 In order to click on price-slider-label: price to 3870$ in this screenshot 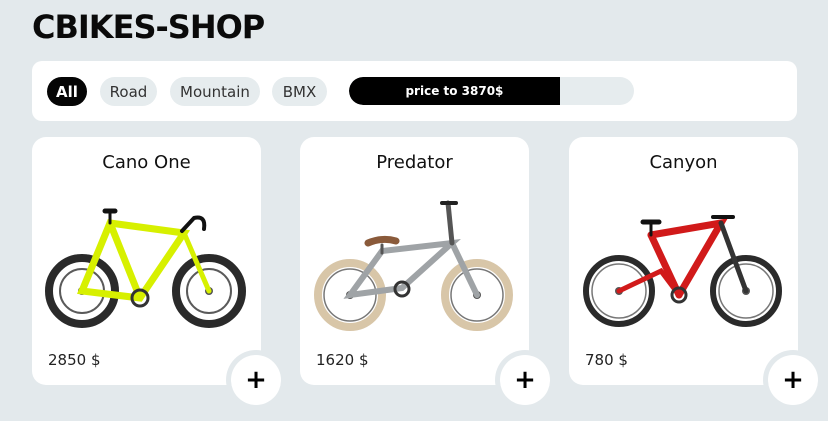, I will do `click(454, 91)`.